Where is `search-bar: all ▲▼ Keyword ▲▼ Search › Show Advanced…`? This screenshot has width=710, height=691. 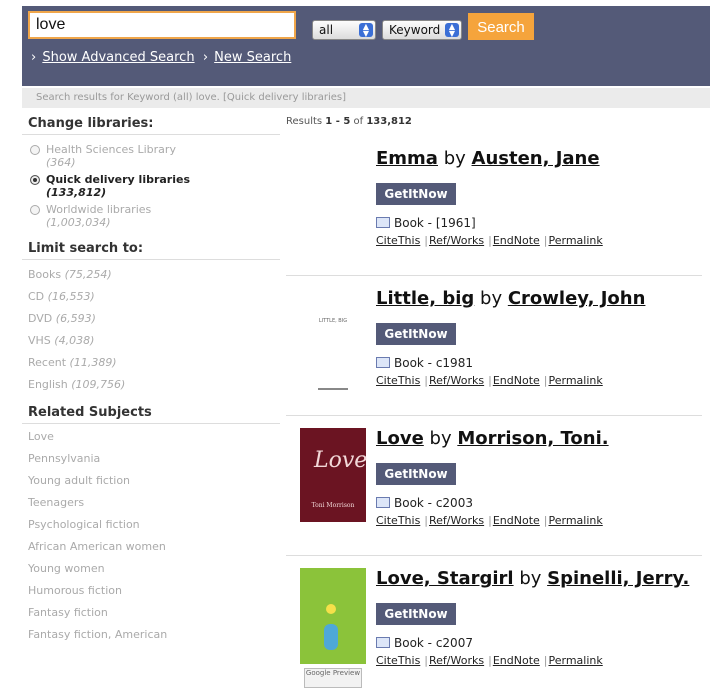 search-bar: all ▲▼ Keyword ▲▼ Search › Show Advanced… is located at coordinates (366, 46).